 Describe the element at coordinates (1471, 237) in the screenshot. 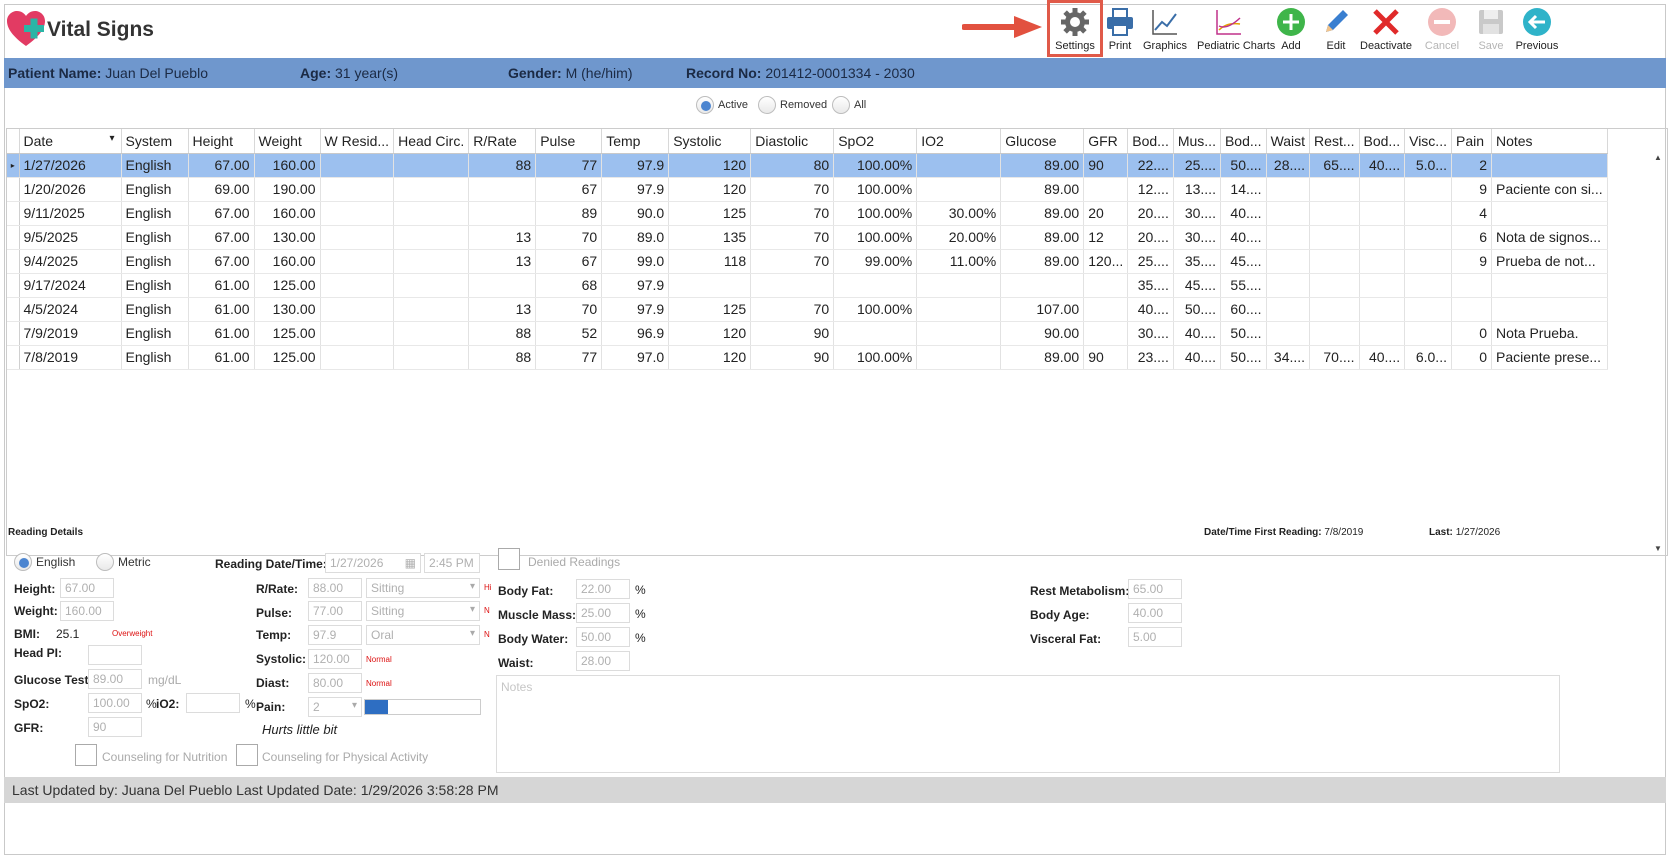

I see `table-cell: 6` at that location.